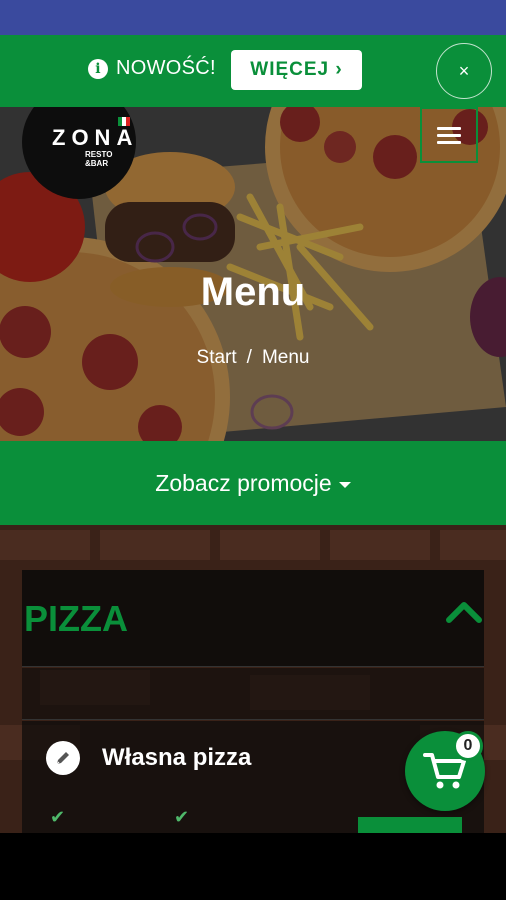  Describe the element at coordinates (253, 866) in the screenshot. I see `system-nav-bar` at that location.